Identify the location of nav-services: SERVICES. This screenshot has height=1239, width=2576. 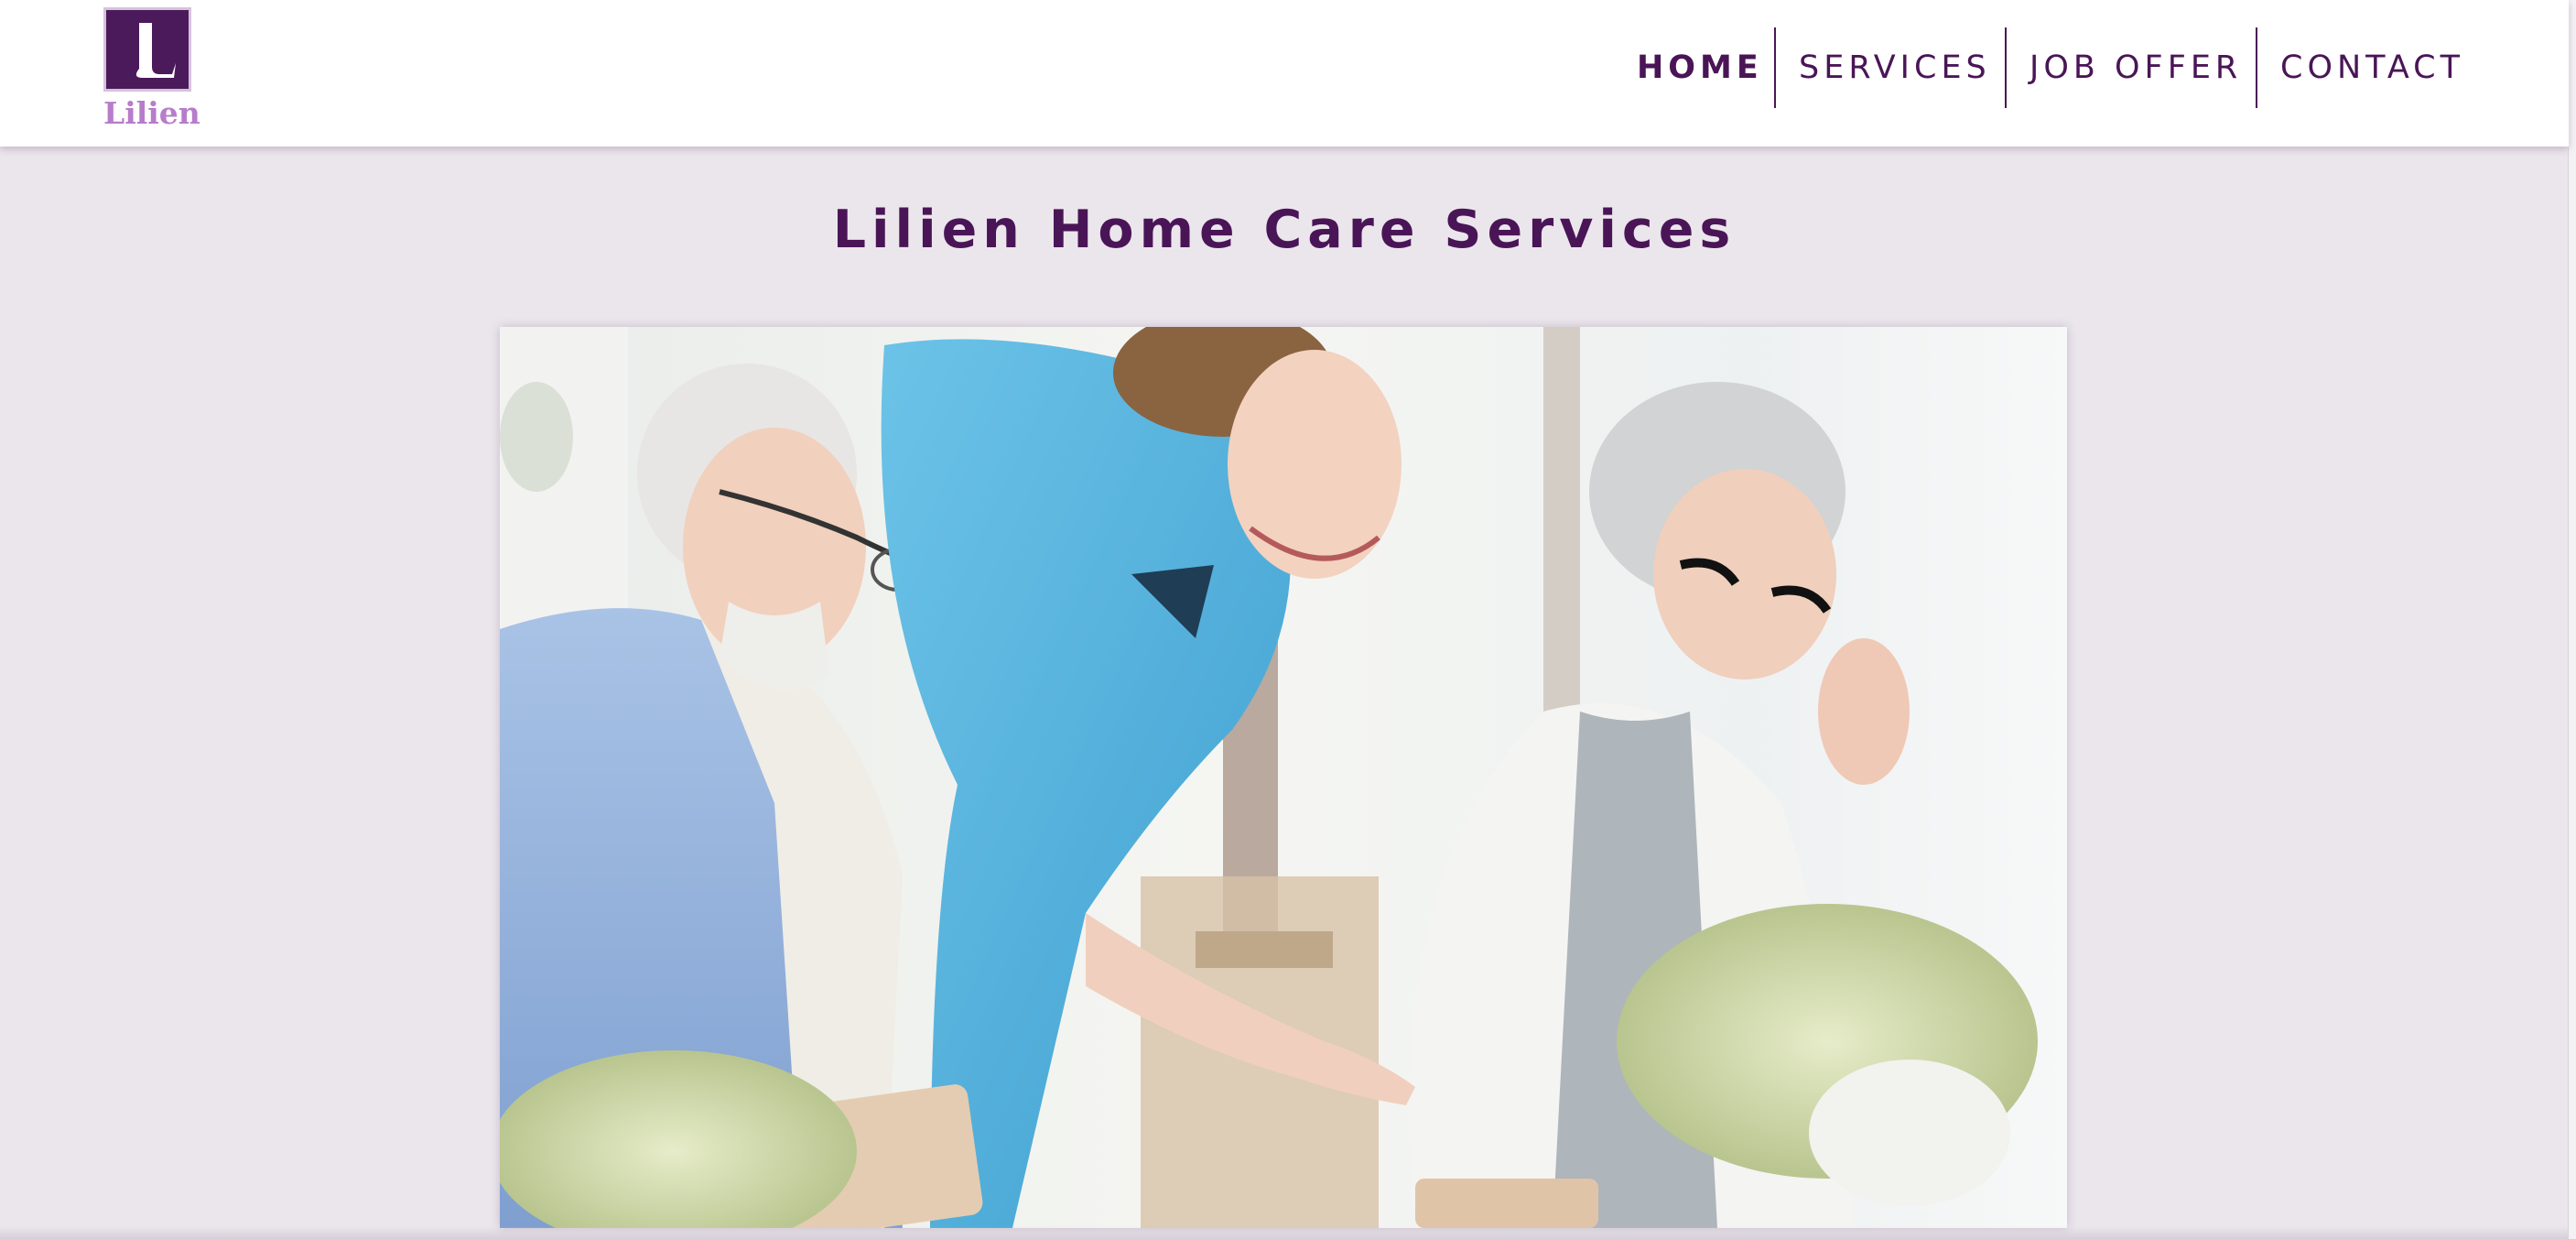
(1895, 67).